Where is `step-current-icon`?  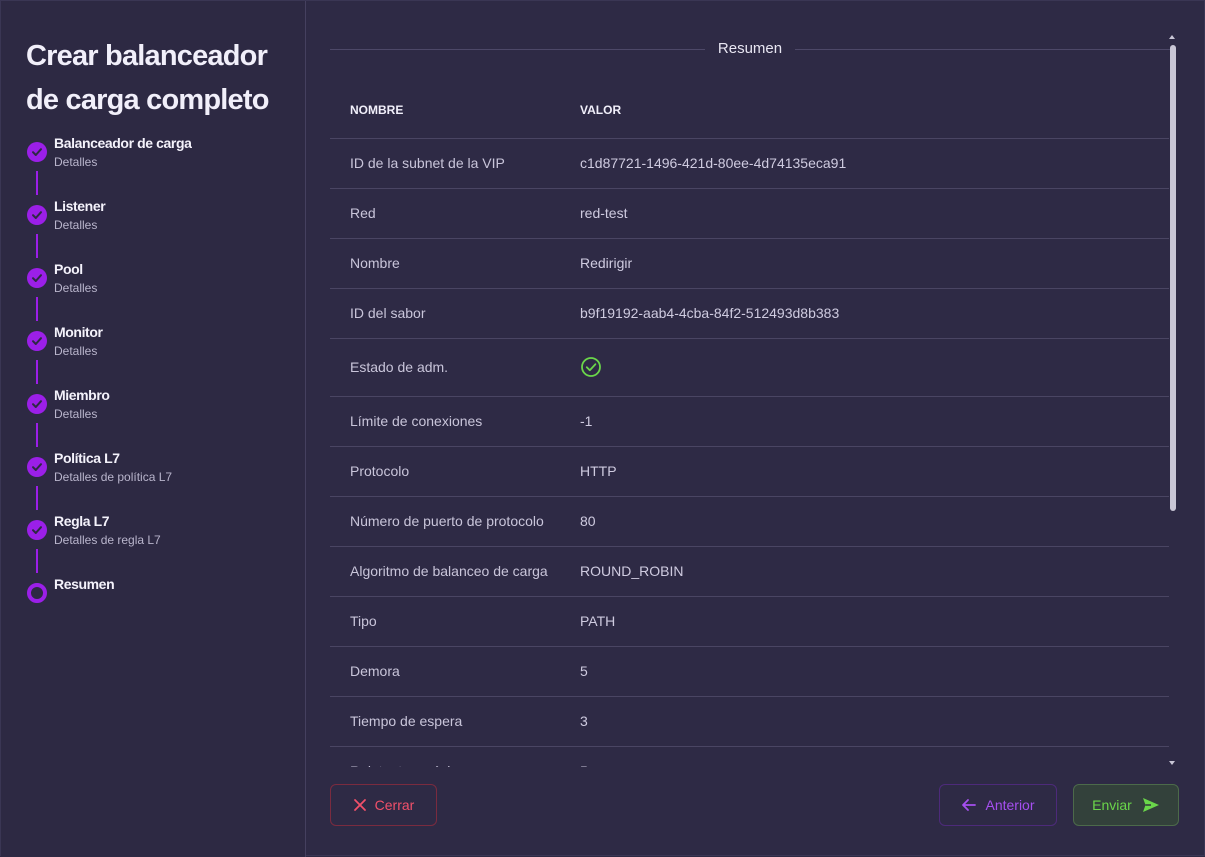 step-current-icon is located at coordinates (37, 593).